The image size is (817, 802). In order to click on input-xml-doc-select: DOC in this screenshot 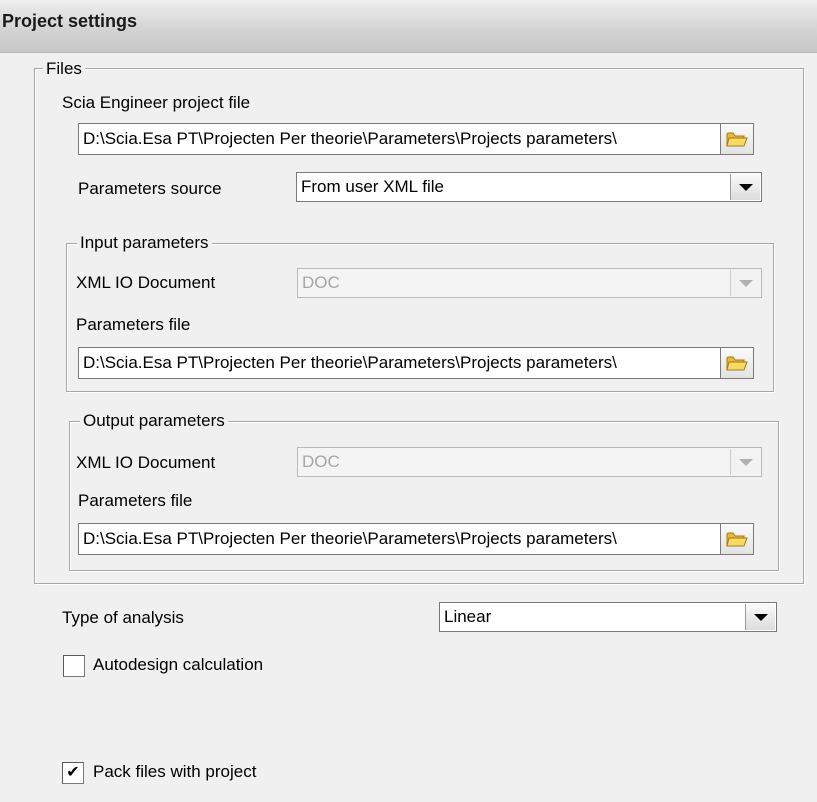, I will do `click(529, 283)`.